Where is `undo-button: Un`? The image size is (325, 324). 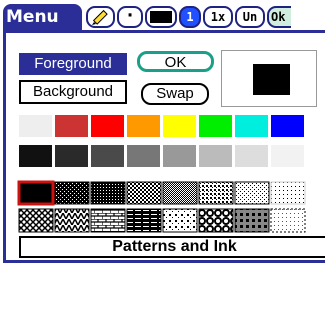
undo-button: Un is located at coordinates (250, 17).